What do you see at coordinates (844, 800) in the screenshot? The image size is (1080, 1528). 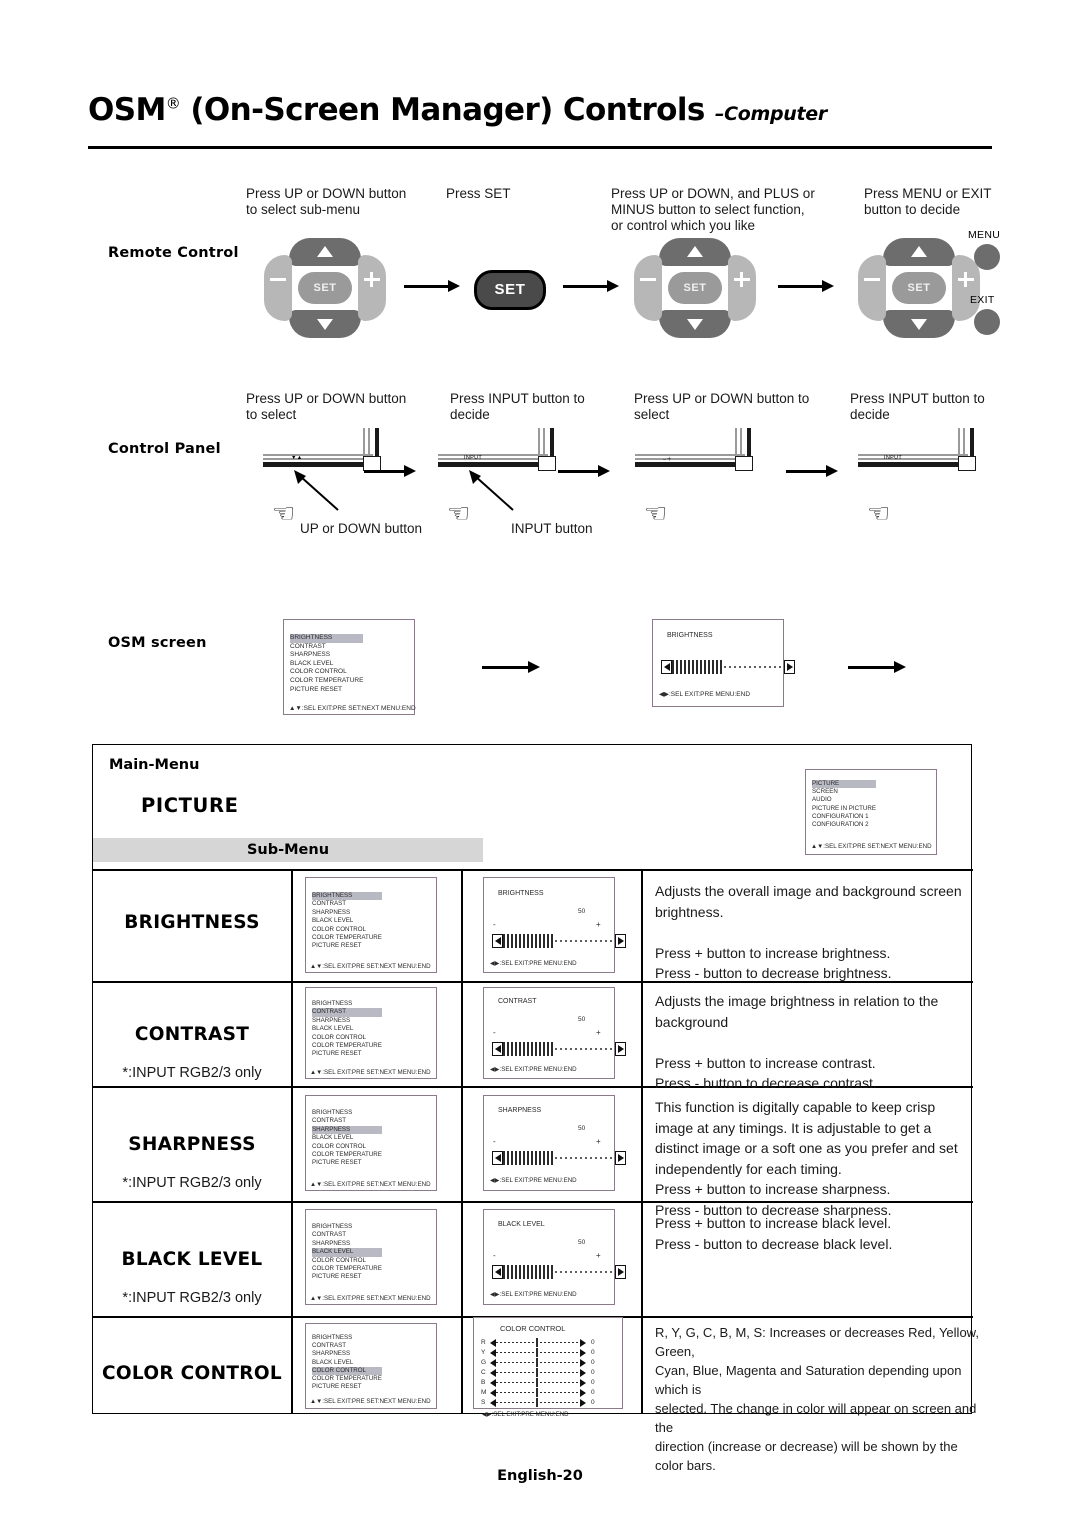 I see `main-menu-item-audio: AUDIO` at bounding box center [844, 800].